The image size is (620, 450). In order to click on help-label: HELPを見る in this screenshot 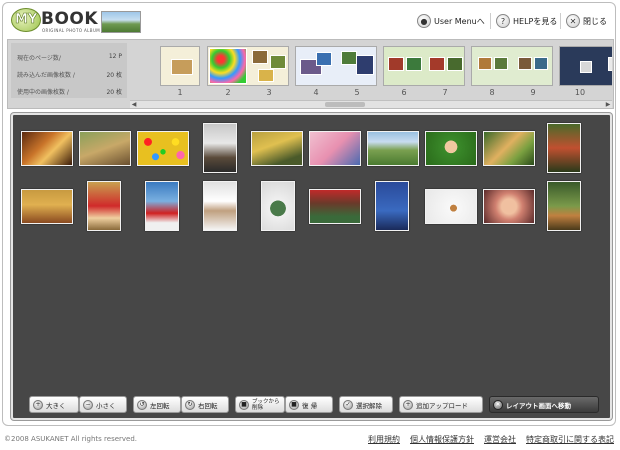, I will do `click(535, 21)`.